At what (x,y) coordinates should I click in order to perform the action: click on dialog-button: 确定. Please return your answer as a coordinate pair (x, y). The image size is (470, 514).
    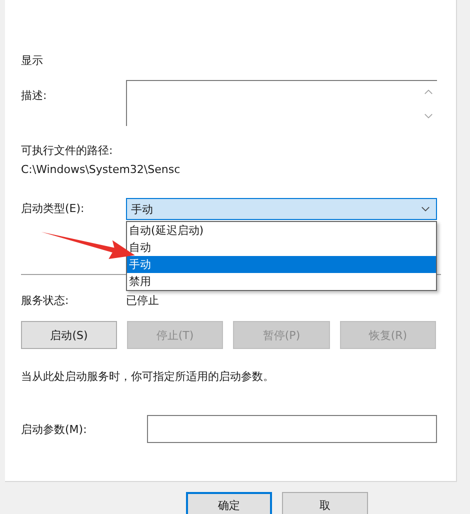
    Looking at the image, I should click on (229, 503).